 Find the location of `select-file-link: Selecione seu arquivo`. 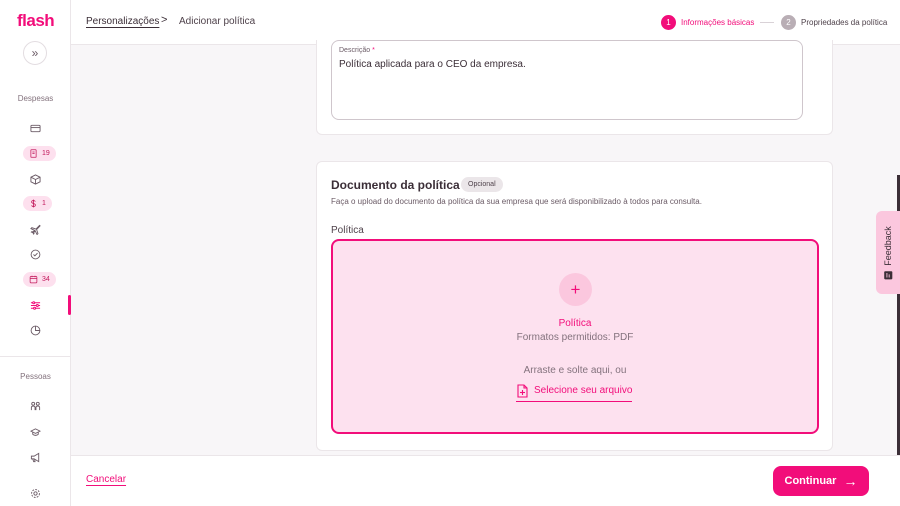

select-file-link: Selecione seu arquivo is located at coordinates (574, 392).